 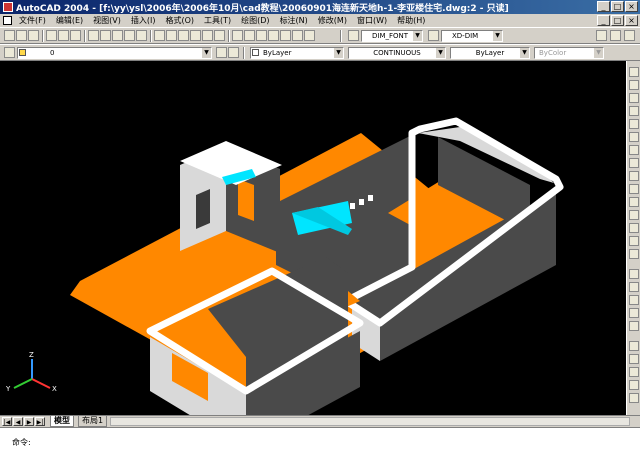 What do you see at coordinates (159, 35) in the screenshot?
I see `undo-icon` at bounding box center [159, 35].